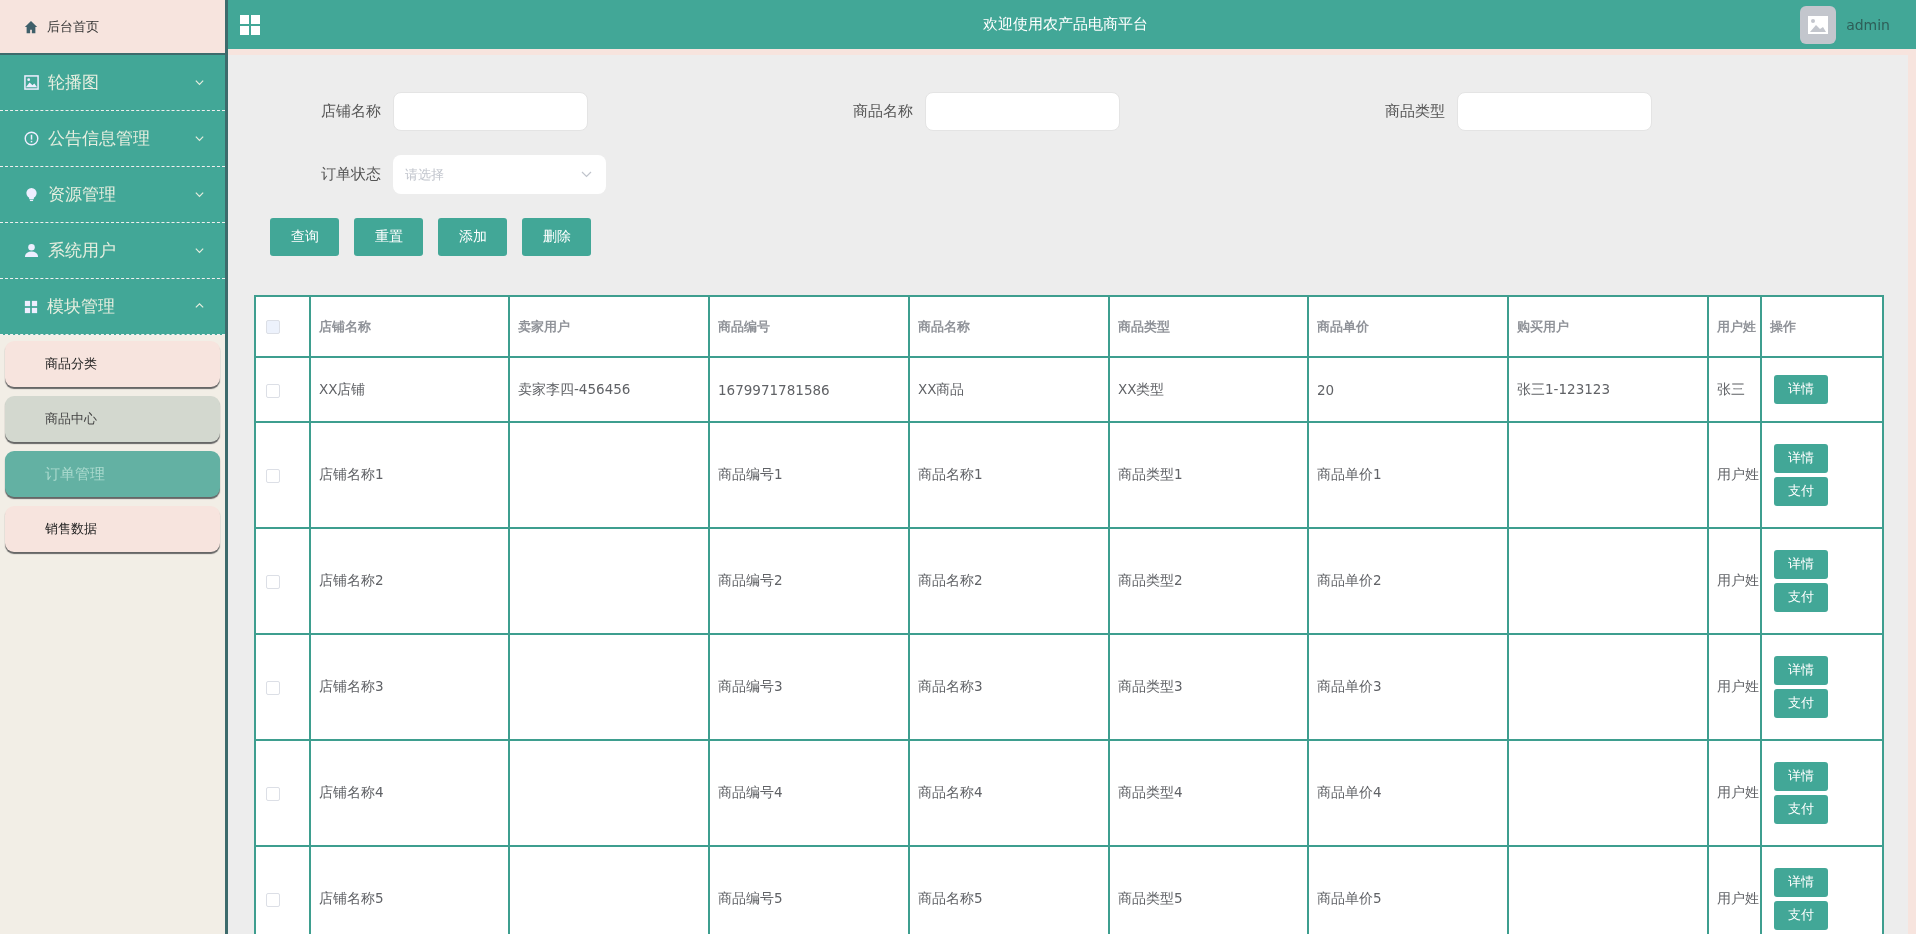 The width and height of the screenshot is (1916, 934). I want to click on sidebar-menu: 资源管理, so click(112, 195).